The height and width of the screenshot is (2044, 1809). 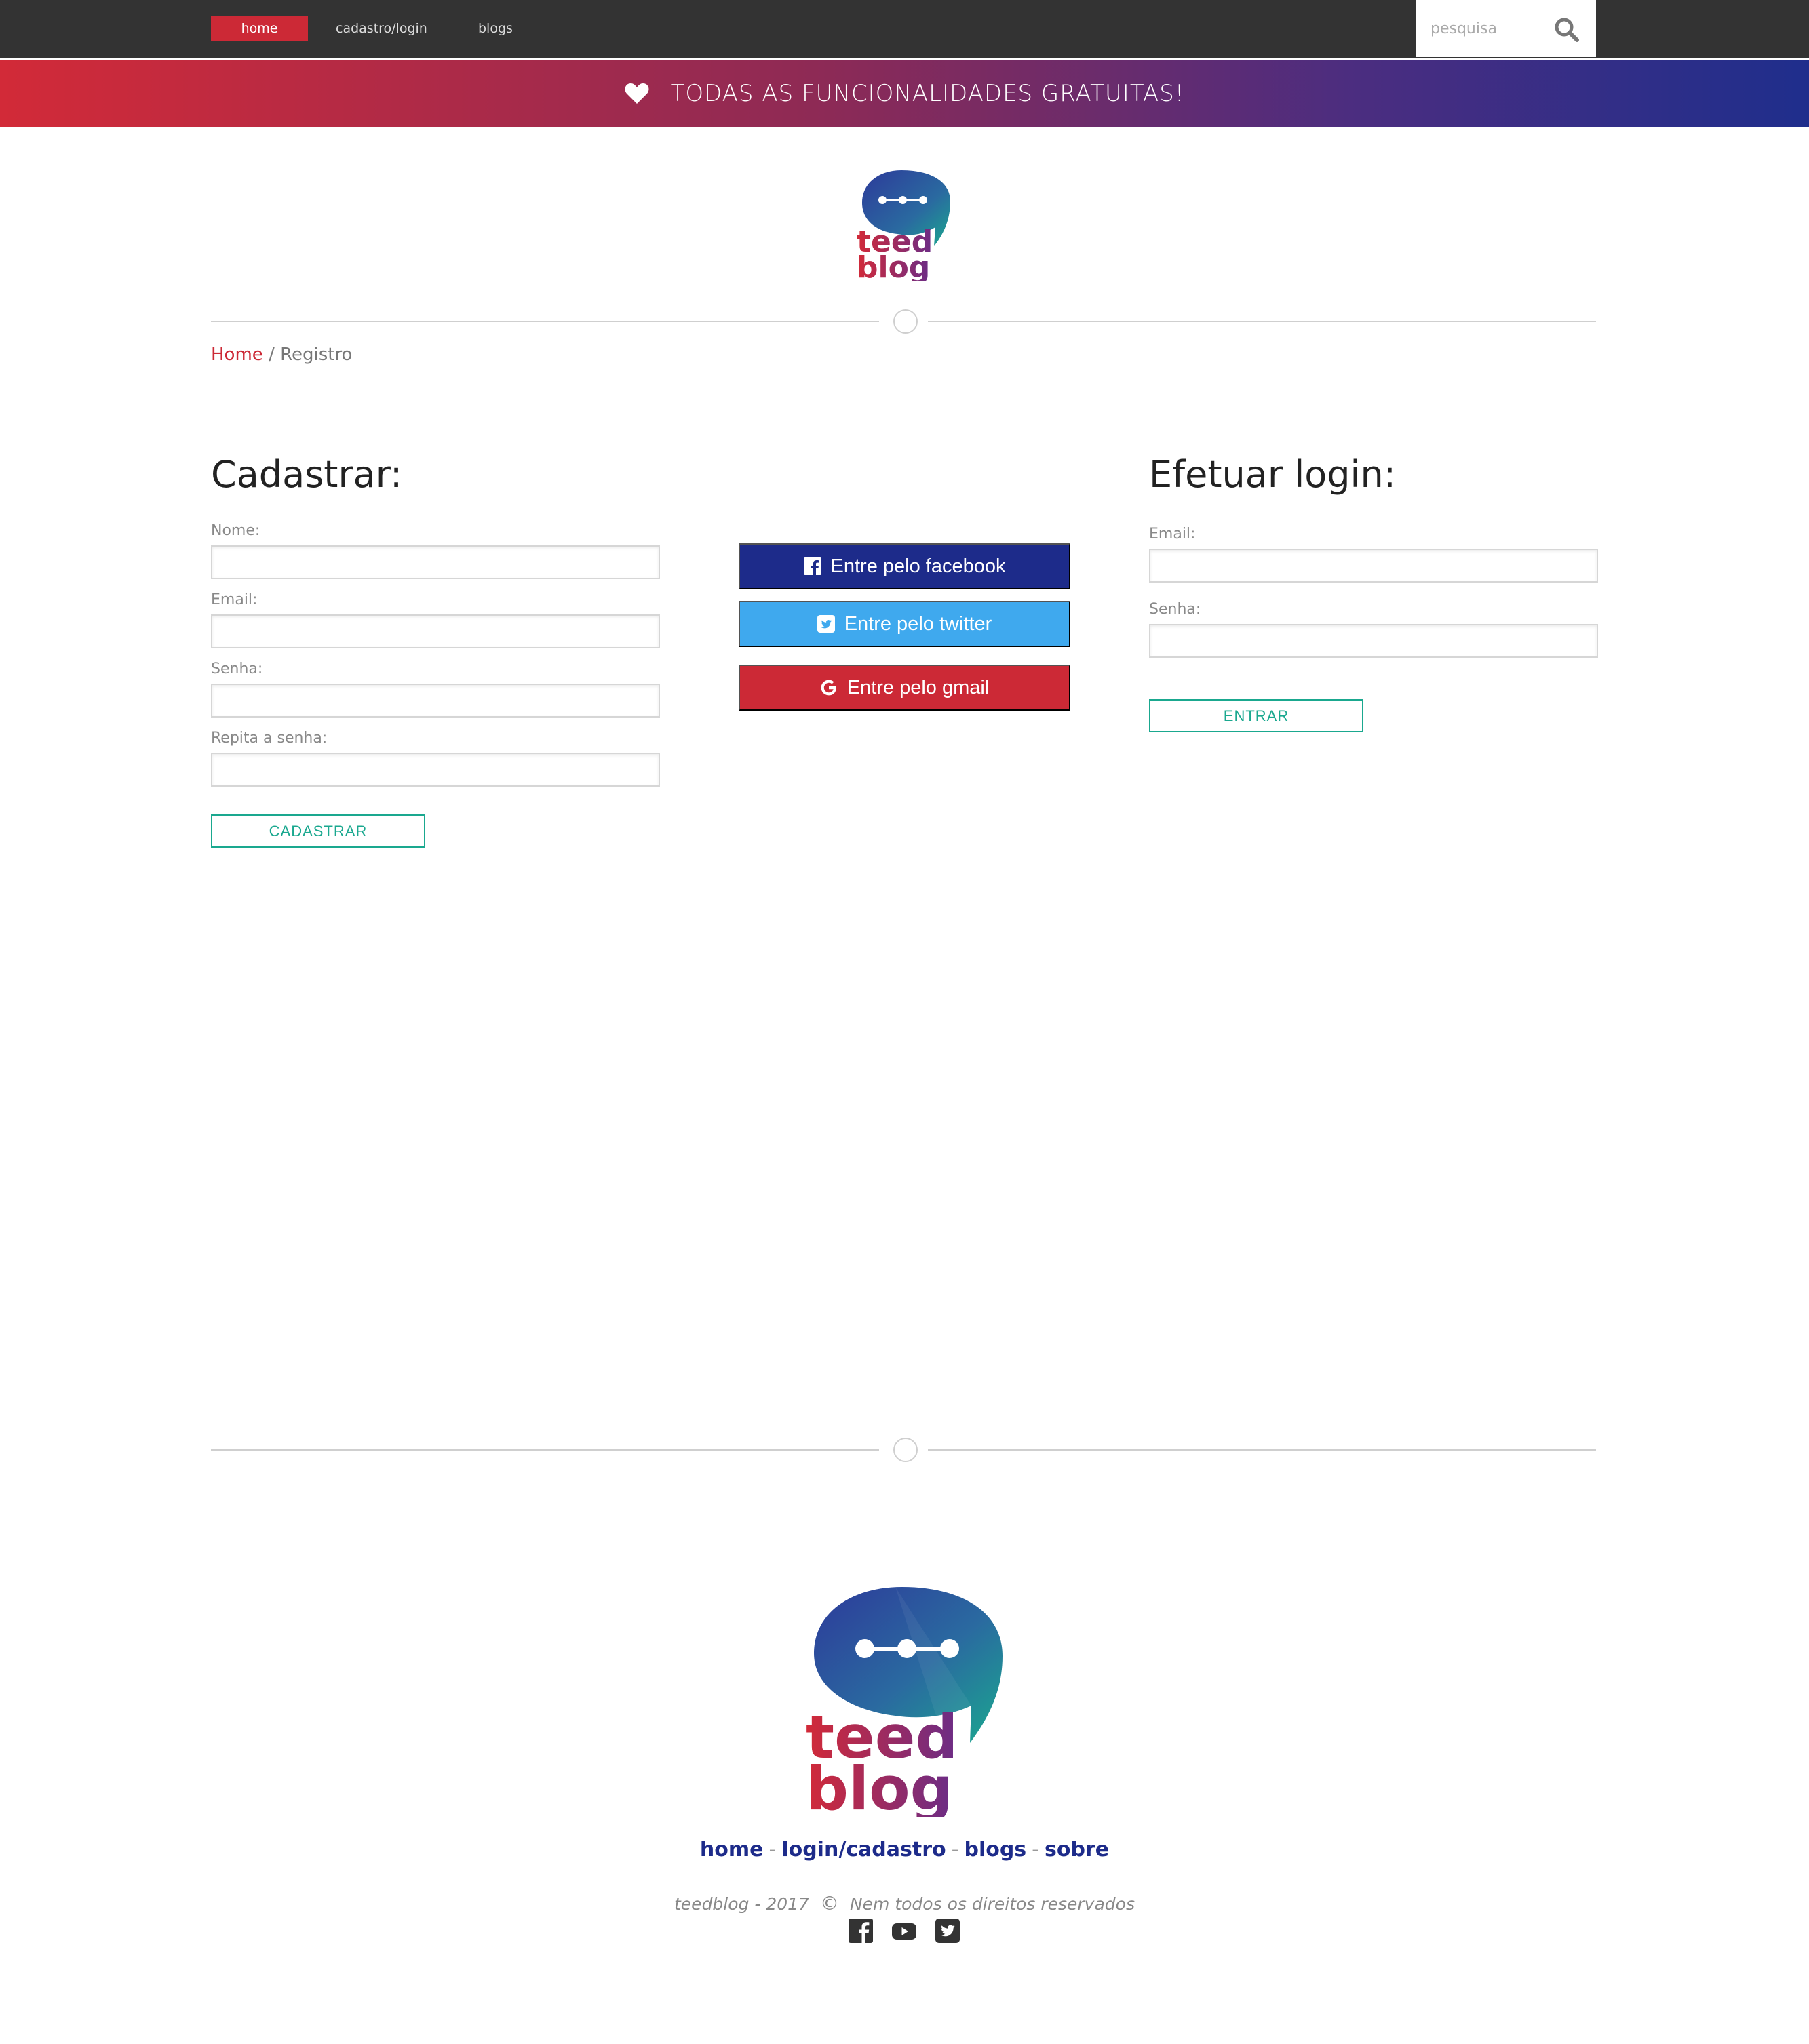 What do you see at coordinates (637, 93) in the screenshot?
I see `heart-icon` at bounding box center [637, 93].